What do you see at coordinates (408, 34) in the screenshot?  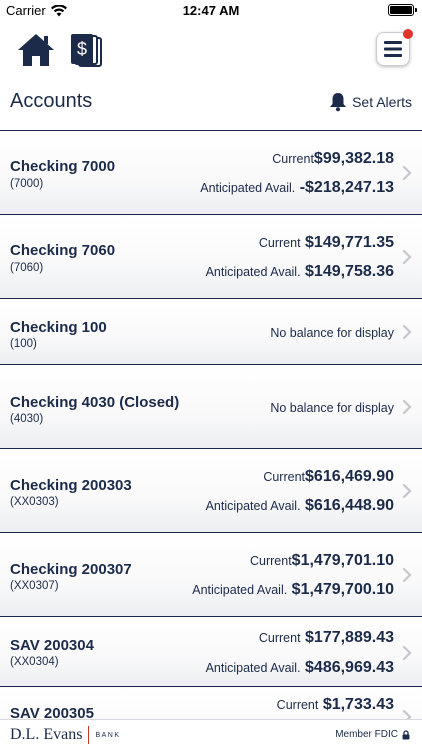 I see `notification-badge` at bounding box center [408, 34].